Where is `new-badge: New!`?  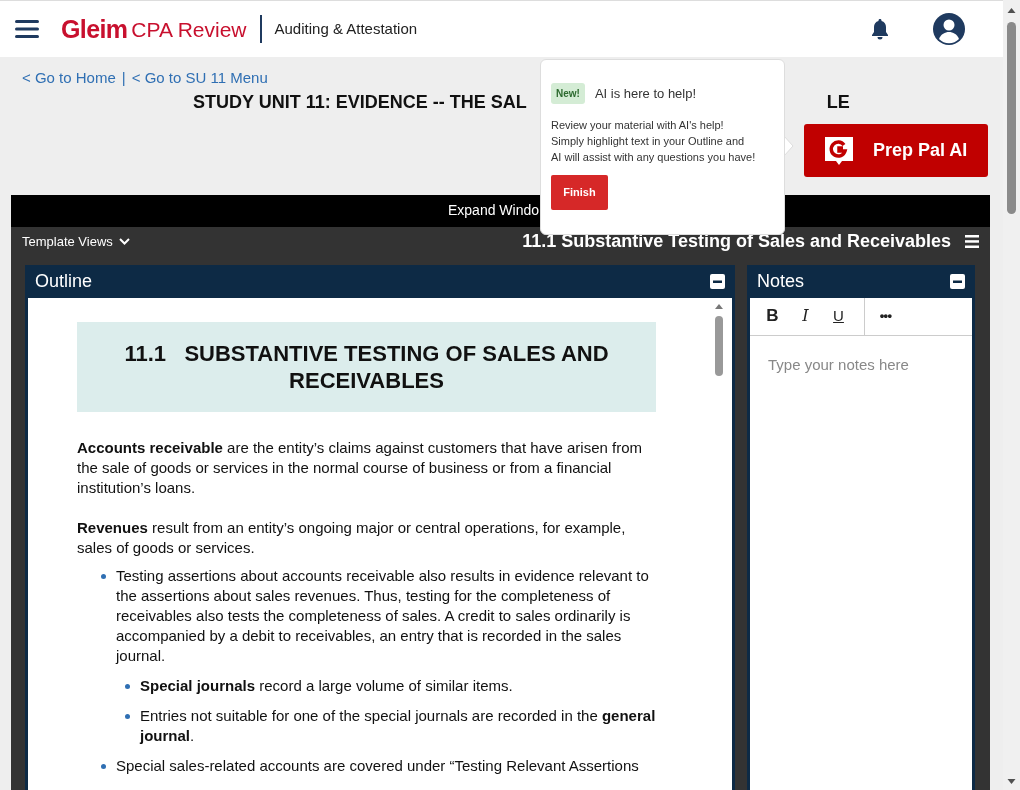
new-badge: New! is located at coordinates (568, 93).